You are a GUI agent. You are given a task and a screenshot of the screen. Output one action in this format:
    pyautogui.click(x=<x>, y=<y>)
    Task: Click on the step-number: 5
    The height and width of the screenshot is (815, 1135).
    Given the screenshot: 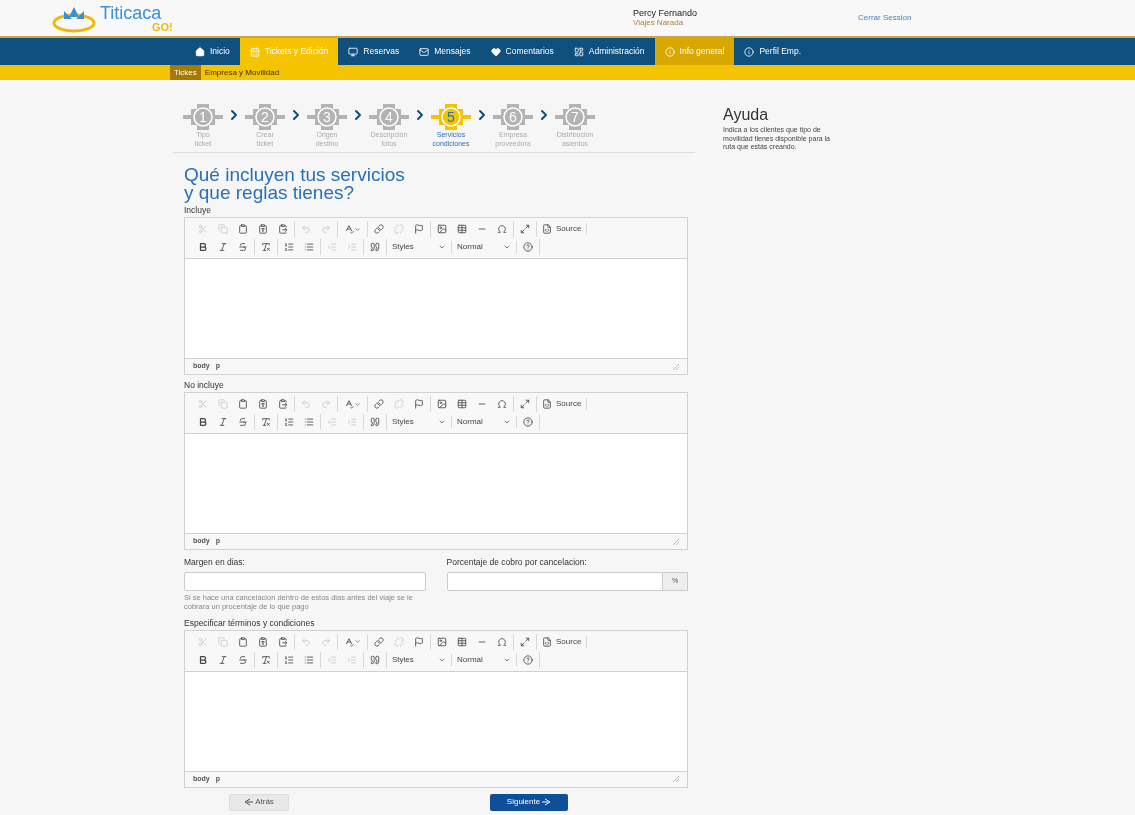 What is the action you would take?
    pyautogui.click(x=451, y=117)
    